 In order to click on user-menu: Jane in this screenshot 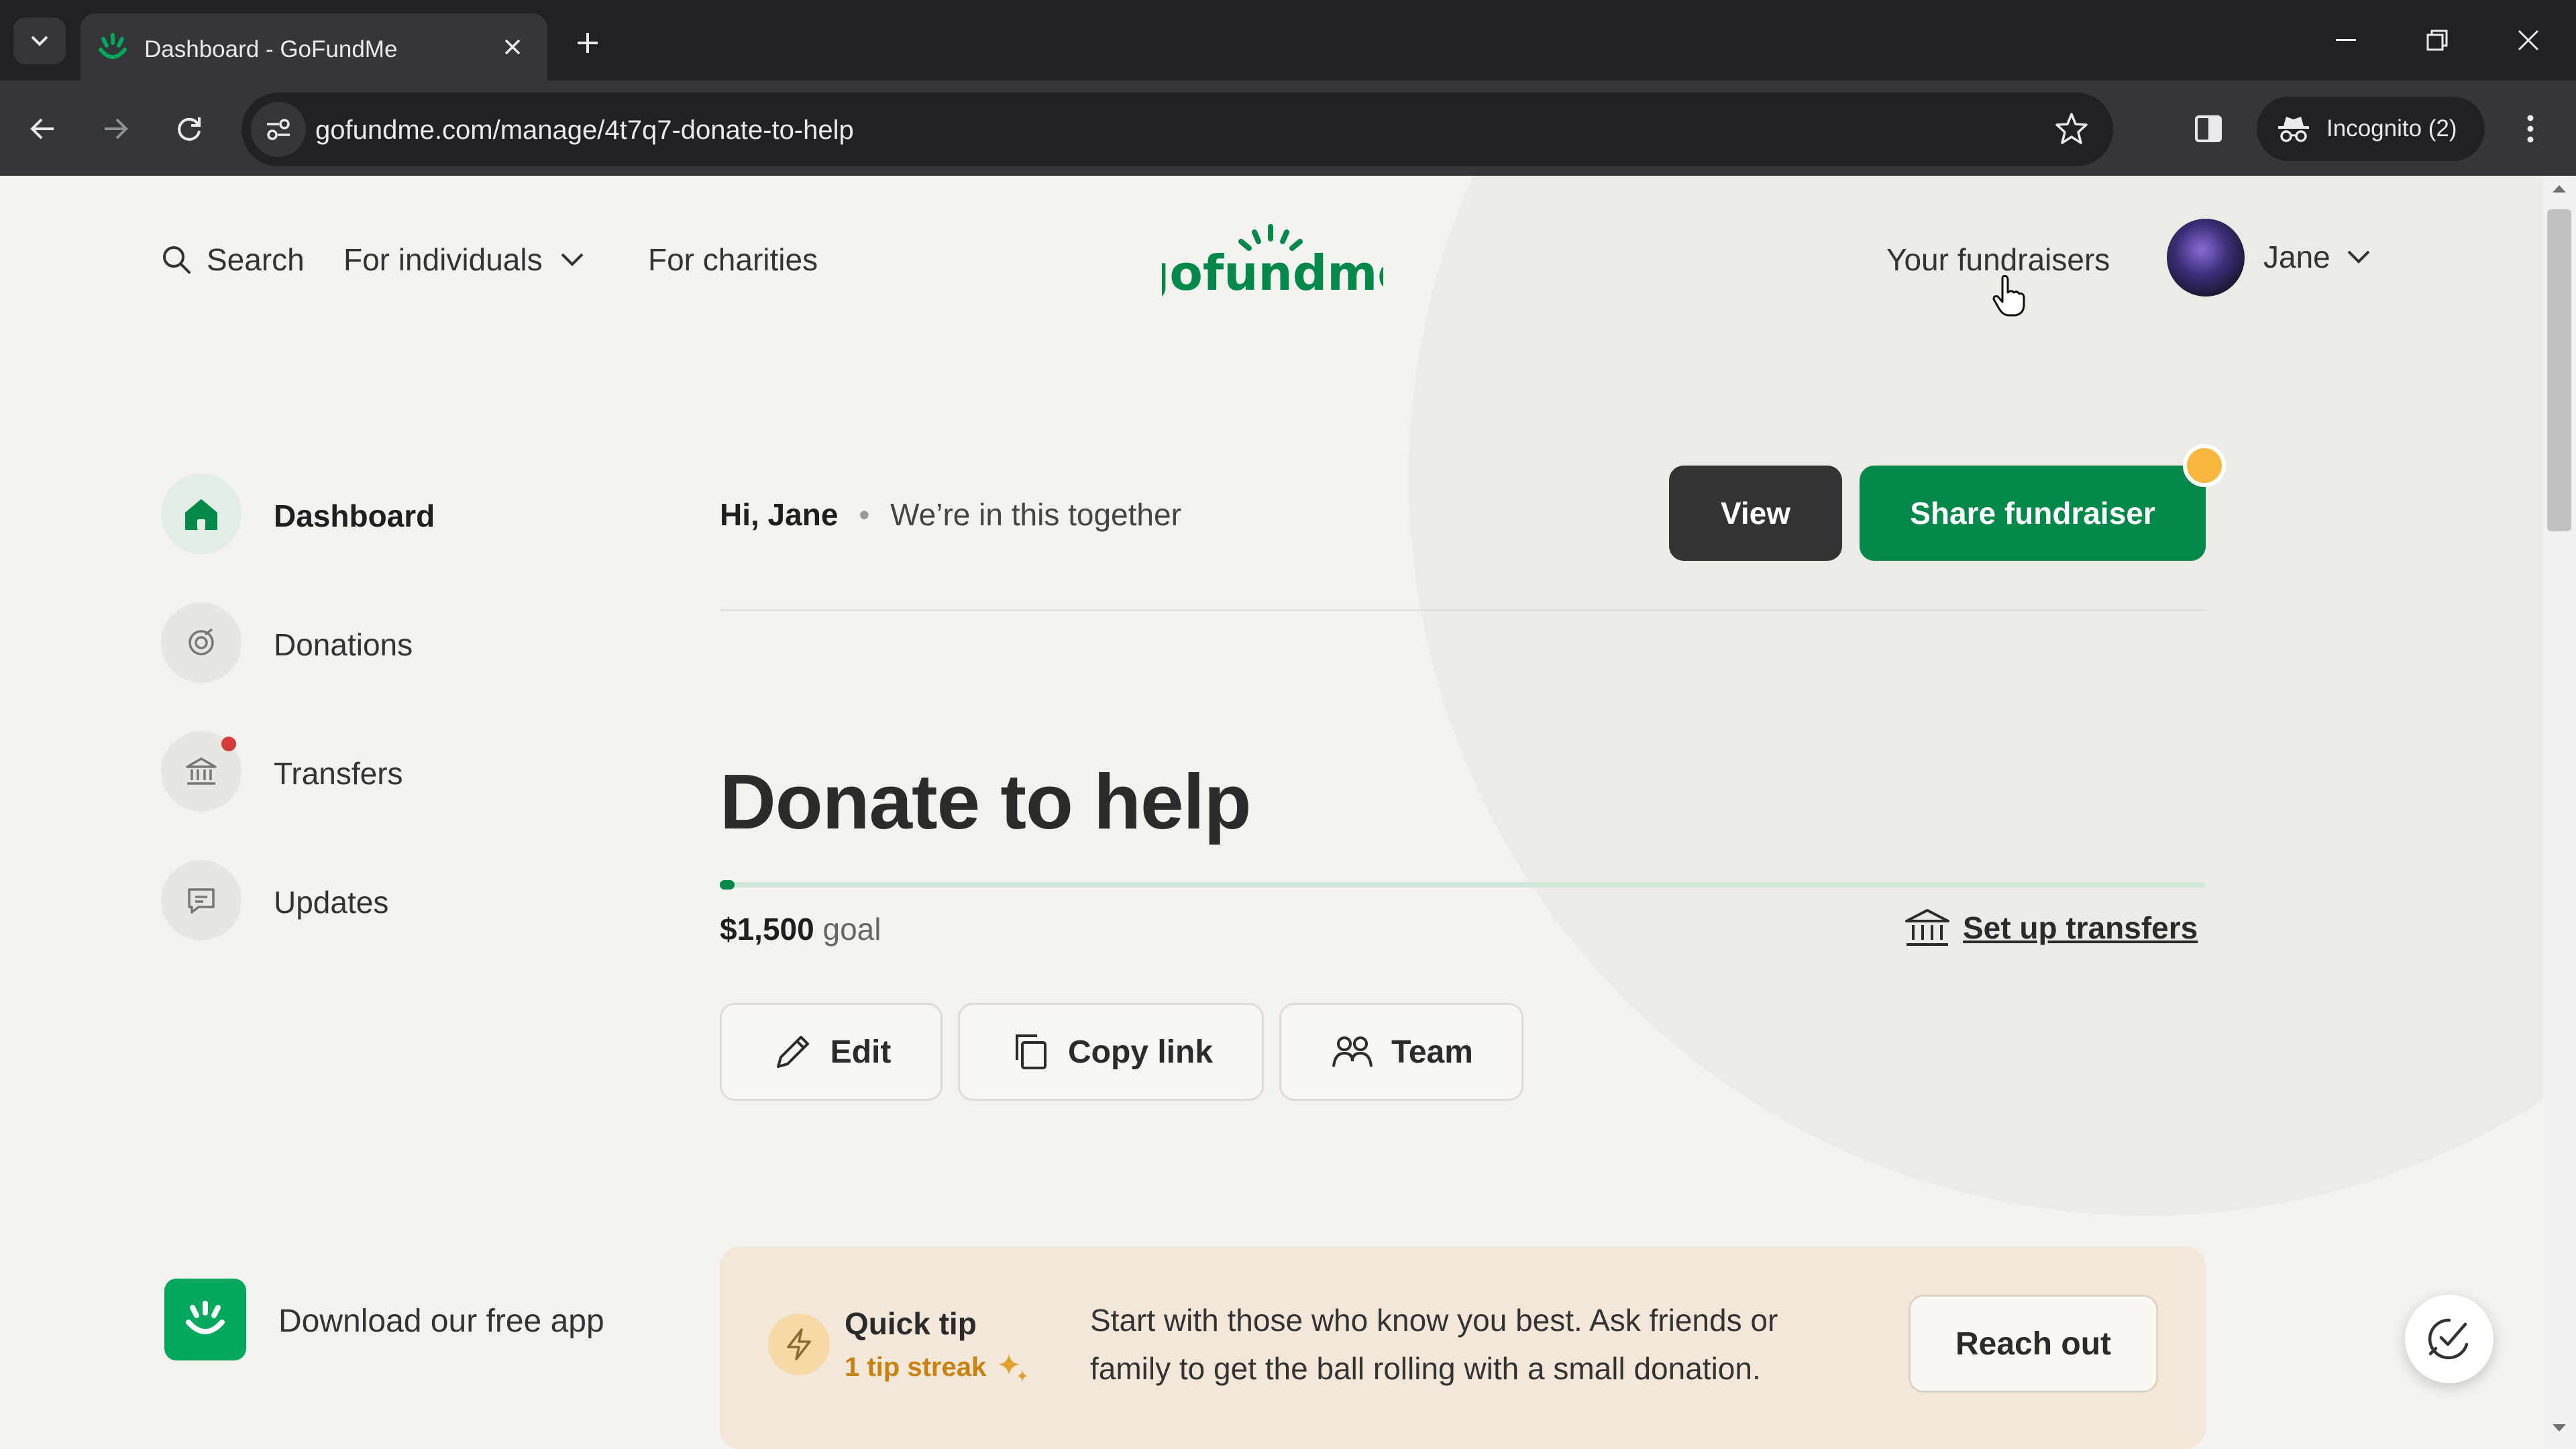, I will do `click(2317, 257)`.